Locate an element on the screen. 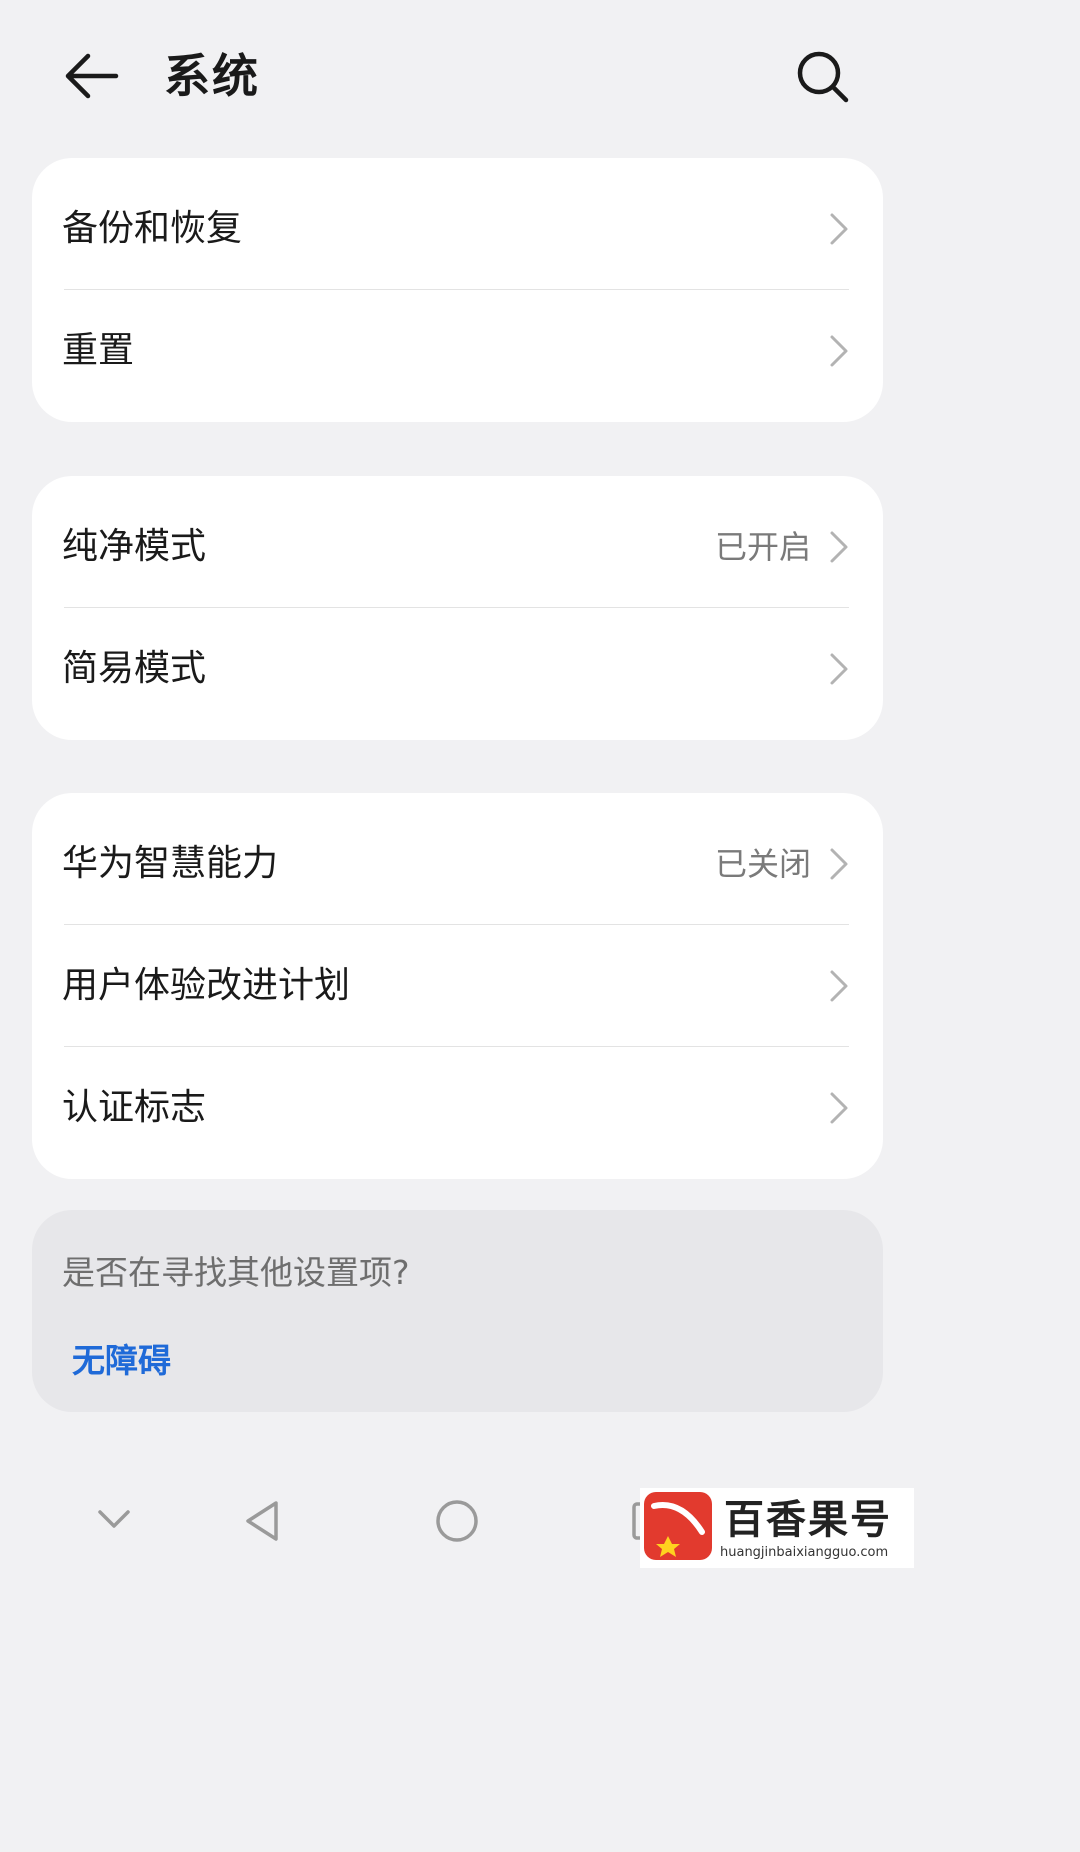  chevron-down-icon is located at coordinates (114, 1519).